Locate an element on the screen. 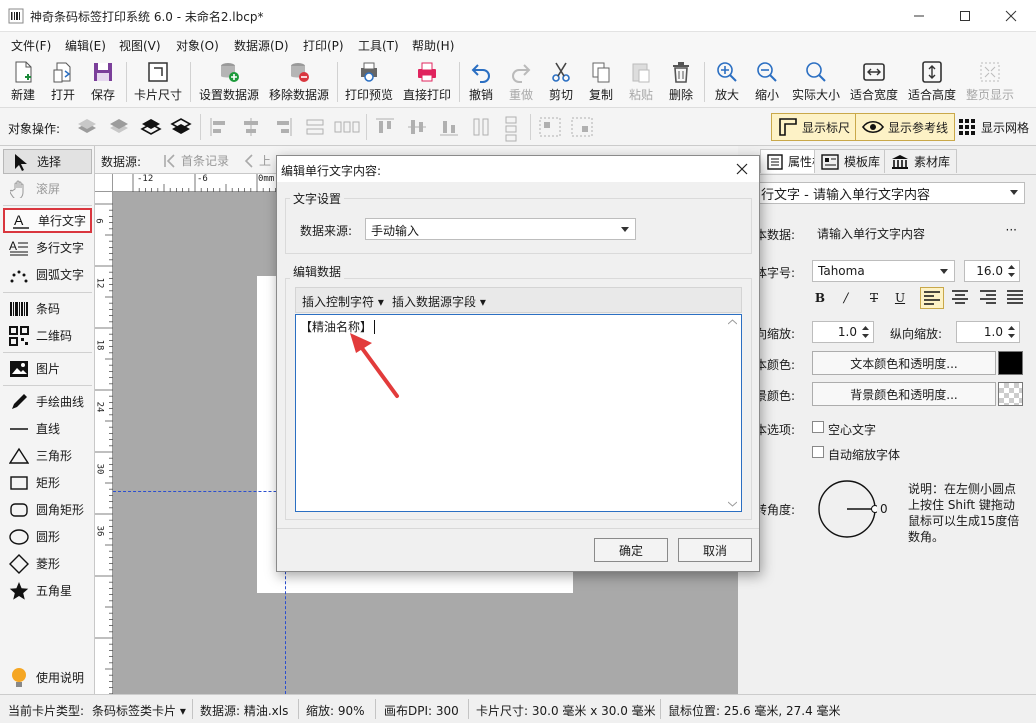 The width and height of the screenshot is (1036, 723). bring-front-icon is located at coordinates (151, 127).